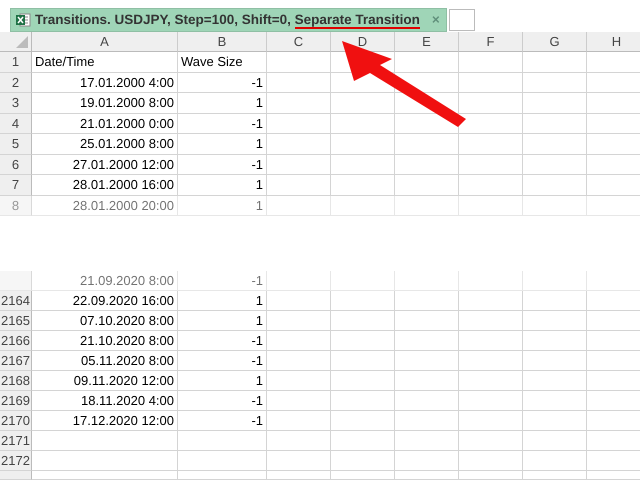 The image size is (640, 480). What do you see at coordinates (16, 301) in the screenshot?
I see `row-header: 2164` at bounding box center [16, 301].